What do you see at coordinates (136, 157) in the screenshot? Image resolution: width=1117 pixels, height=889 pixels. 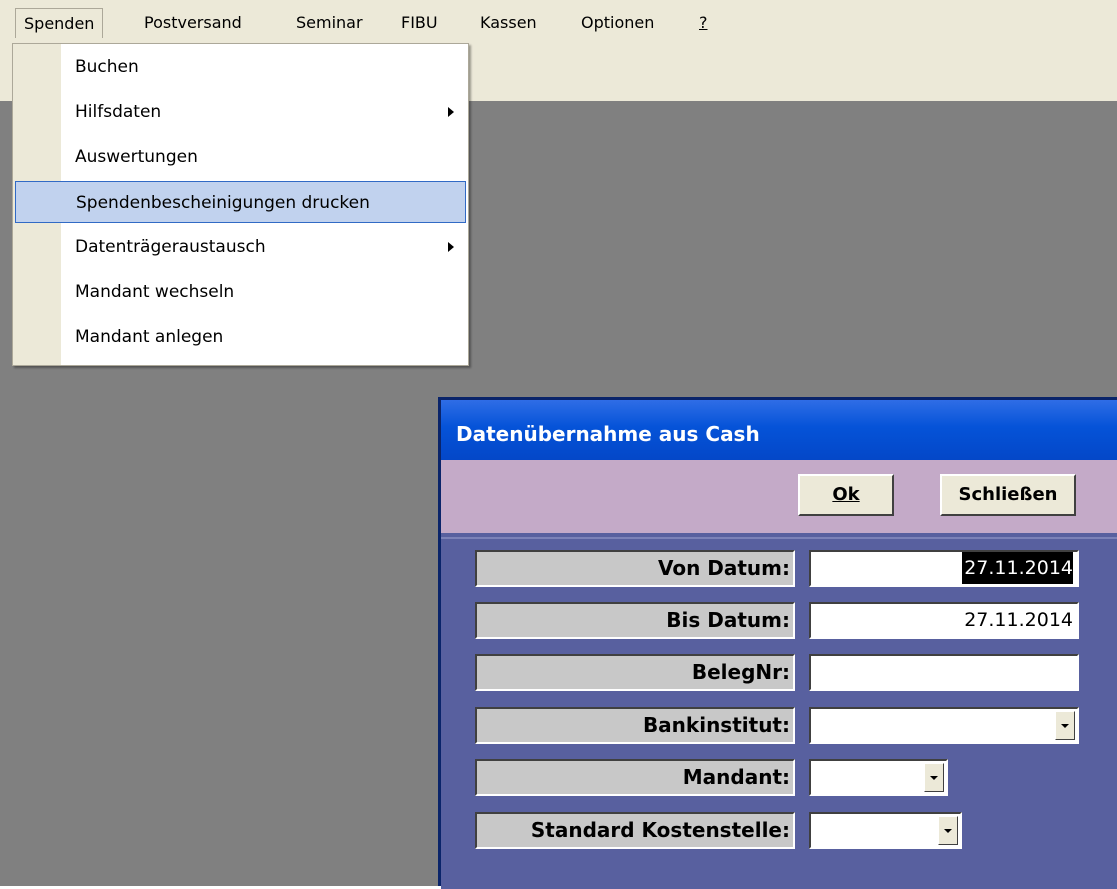 I see `menu-item-label: Auswertungen` at bounding box center [136, 157].